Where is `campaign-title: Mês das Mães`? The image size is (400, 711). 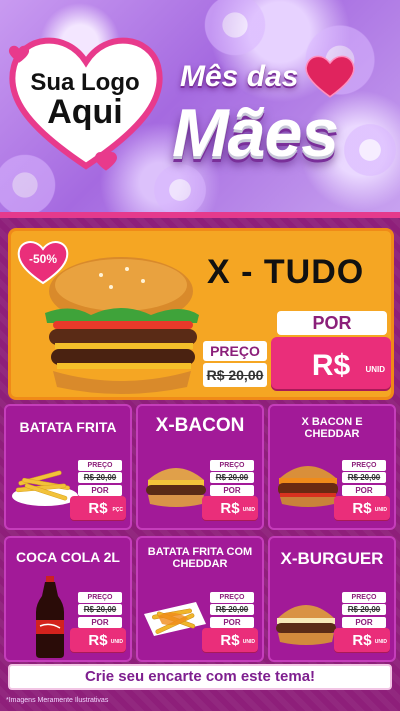 campaign-title: Mês das Mães is located at coordinates (284, 115).